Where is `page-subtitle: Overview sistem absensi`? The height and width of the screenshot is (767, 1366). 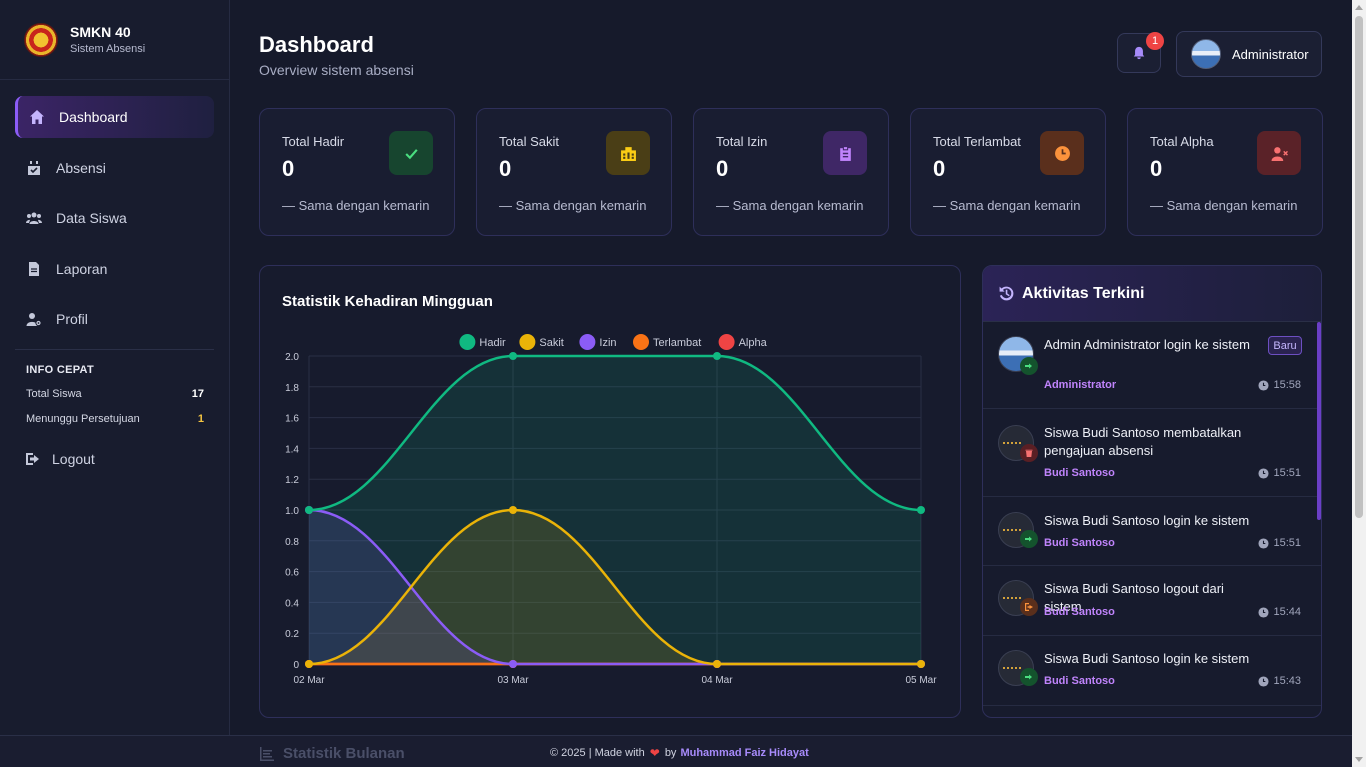 page-subtitle: Overview sistem absensi is located at coordinates (336, 70).